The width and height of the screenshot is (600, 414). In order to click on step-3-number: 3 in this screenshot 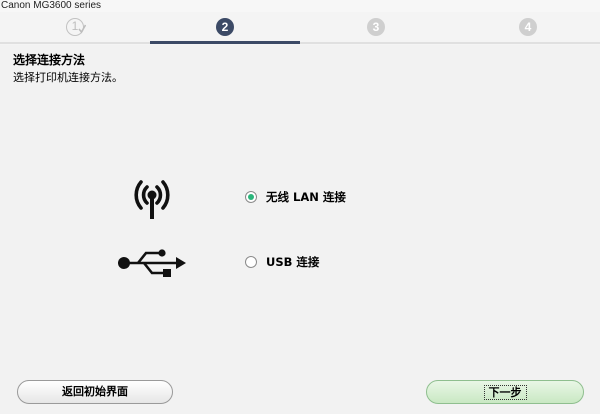, I will do `click(376, 27)`.